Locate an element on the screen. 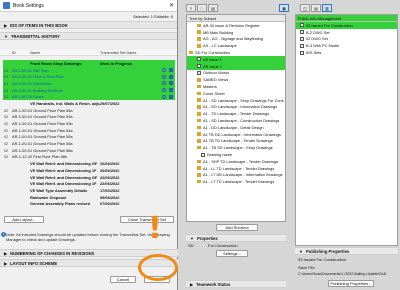 The image size is (400, 290). tree-item: A1 - LT TD Landscape - Tender Drawings is located at coordinates (236, 181).